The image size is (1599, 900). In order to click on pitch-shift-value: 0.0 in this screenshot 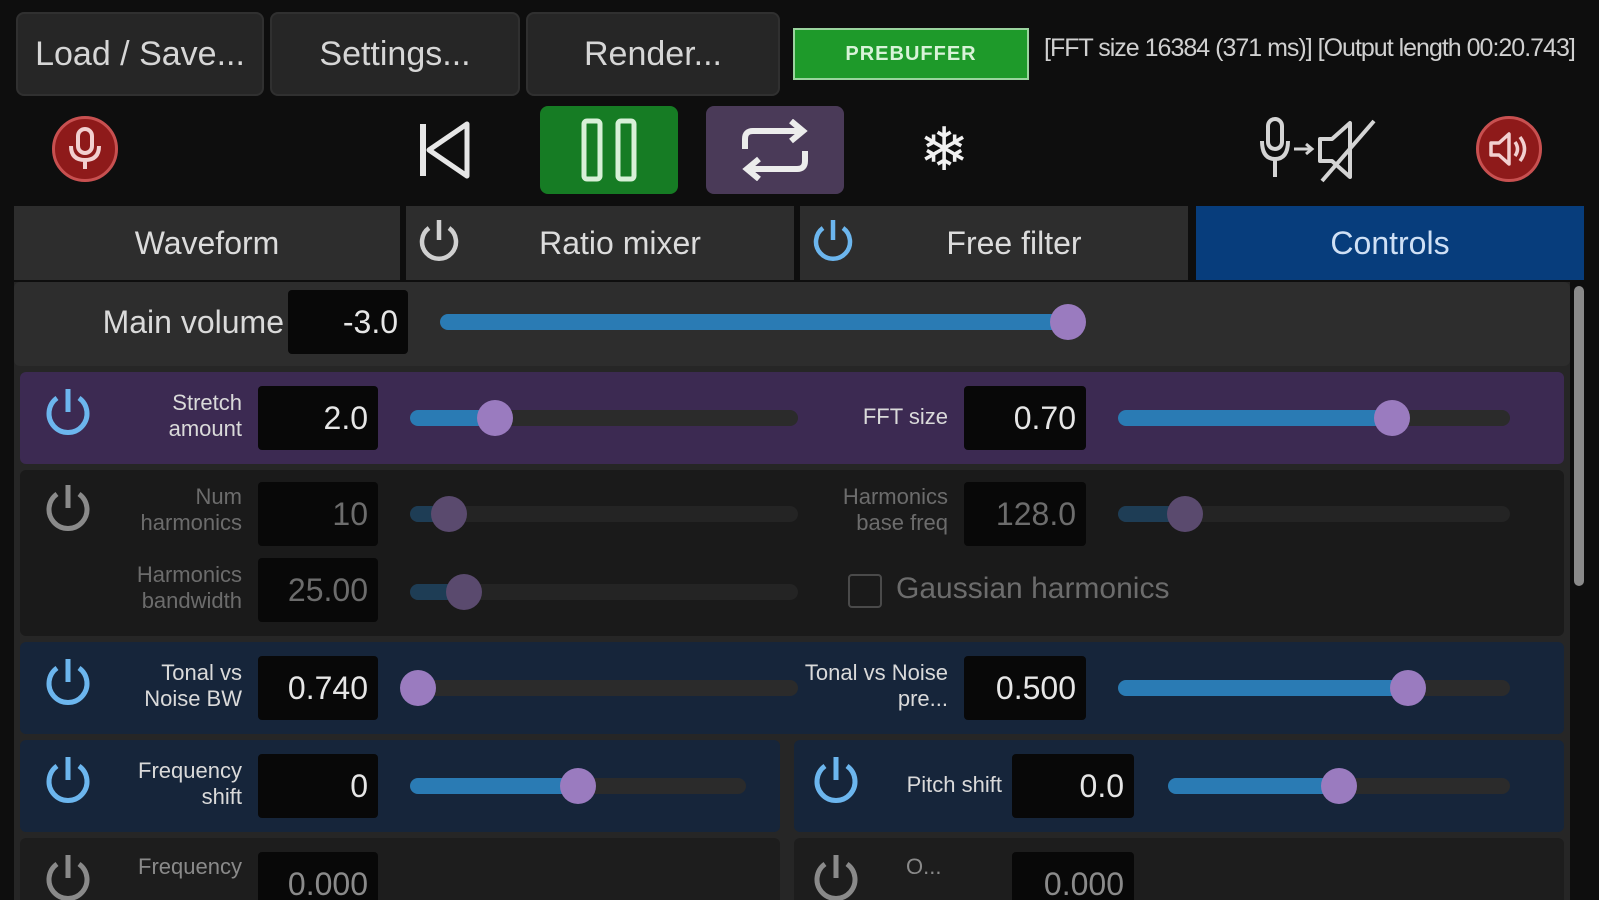, I will do `click(1073, 786)`.